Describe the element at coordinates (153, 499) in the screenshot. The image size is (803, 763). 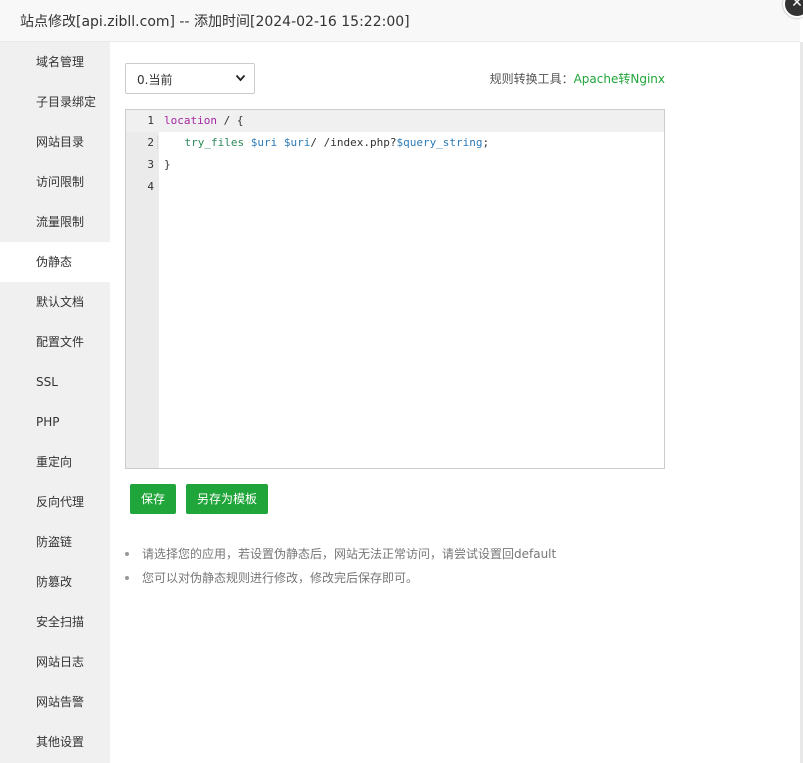
I see `save-button: 保存` at that location.